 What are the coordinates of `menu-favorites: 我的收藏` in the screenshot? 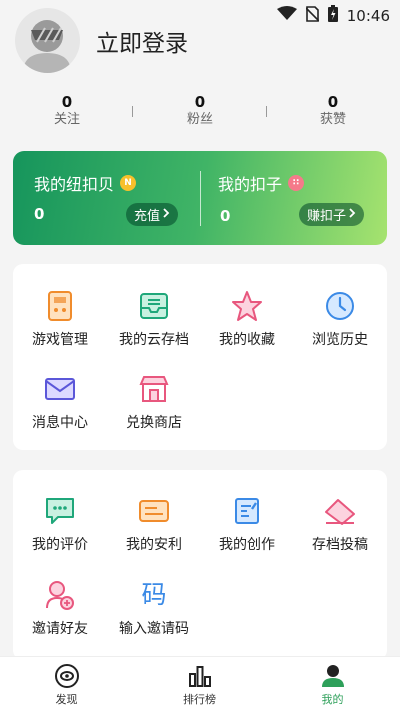 It's located at (247, 319).